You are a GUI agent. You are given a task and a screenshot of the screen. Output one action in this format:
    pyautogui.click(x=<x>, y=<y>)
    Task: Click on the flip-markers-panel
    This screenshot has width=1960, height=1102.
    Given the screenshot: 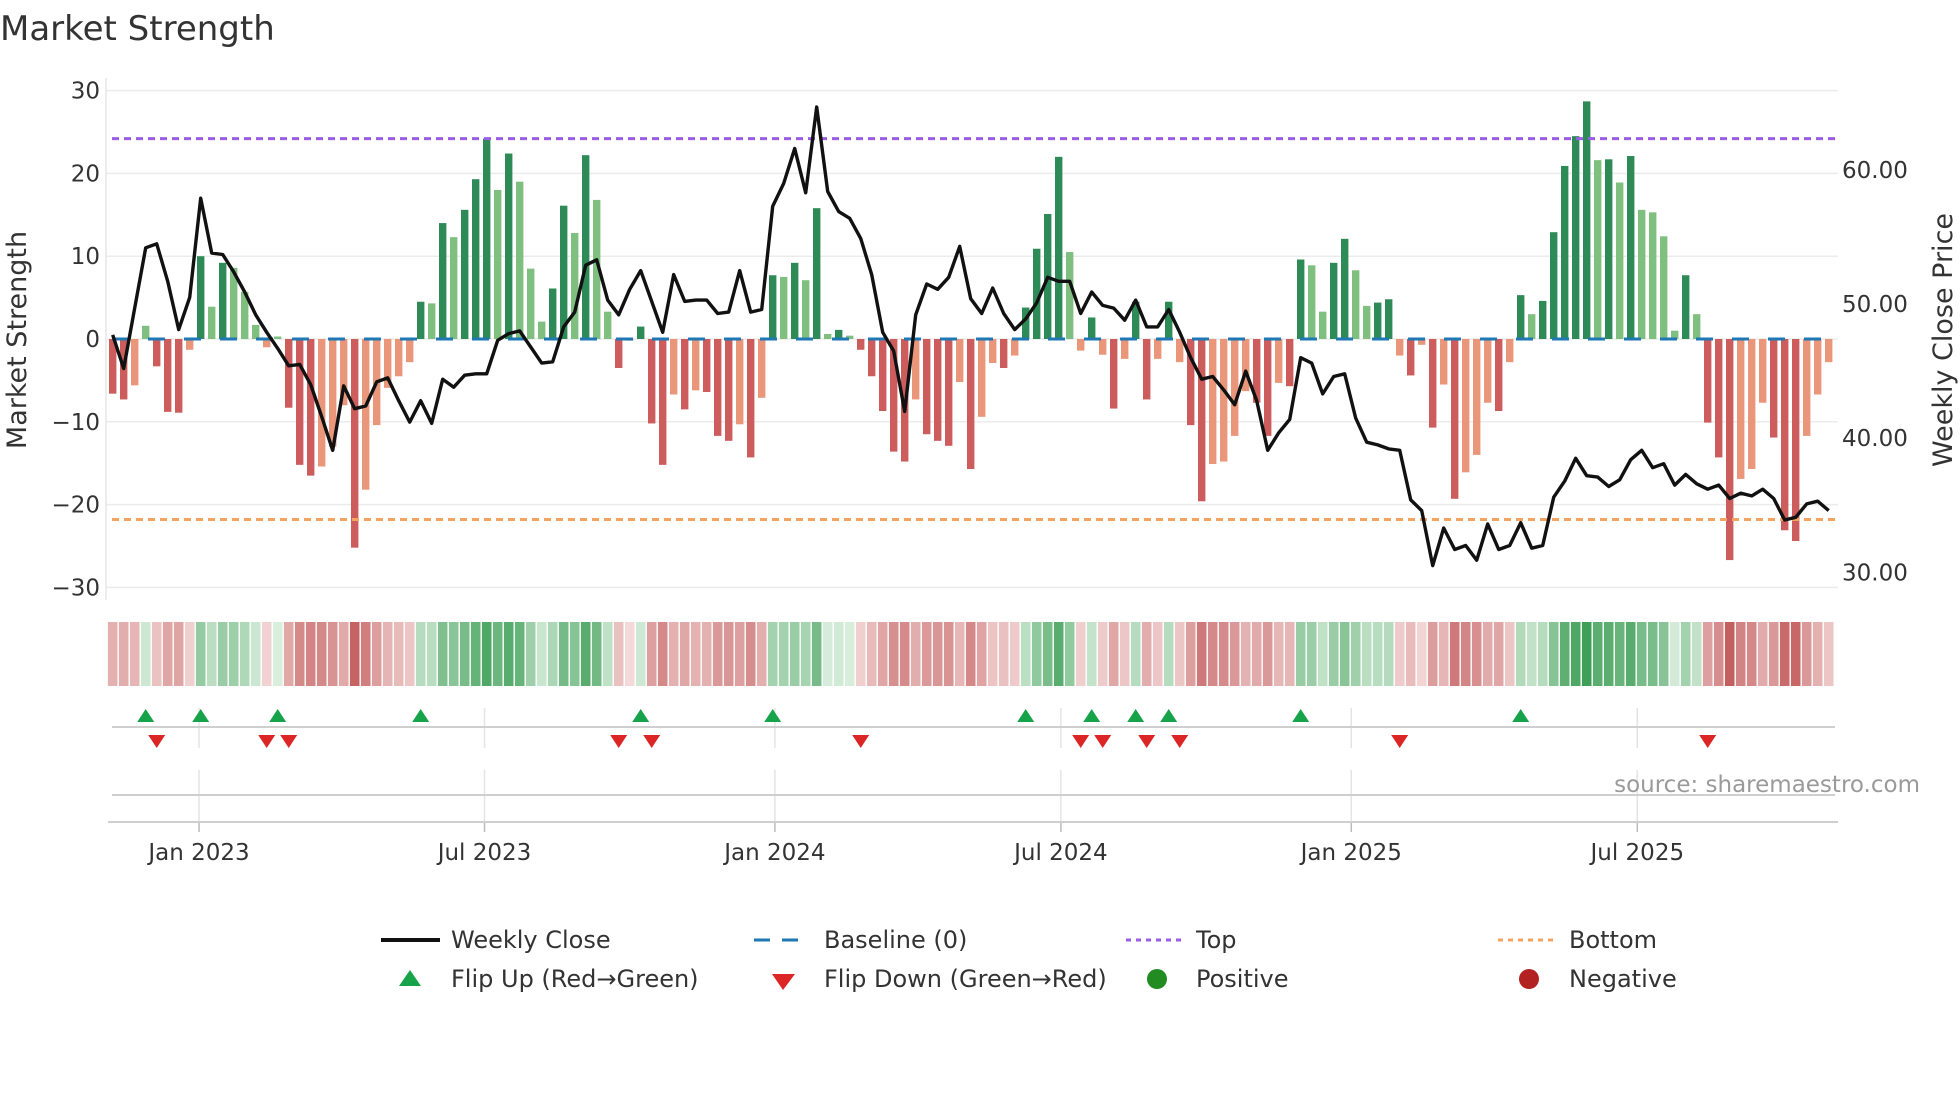 What is the action you would take?
    pyautogui.click(x=973, y=765)
    